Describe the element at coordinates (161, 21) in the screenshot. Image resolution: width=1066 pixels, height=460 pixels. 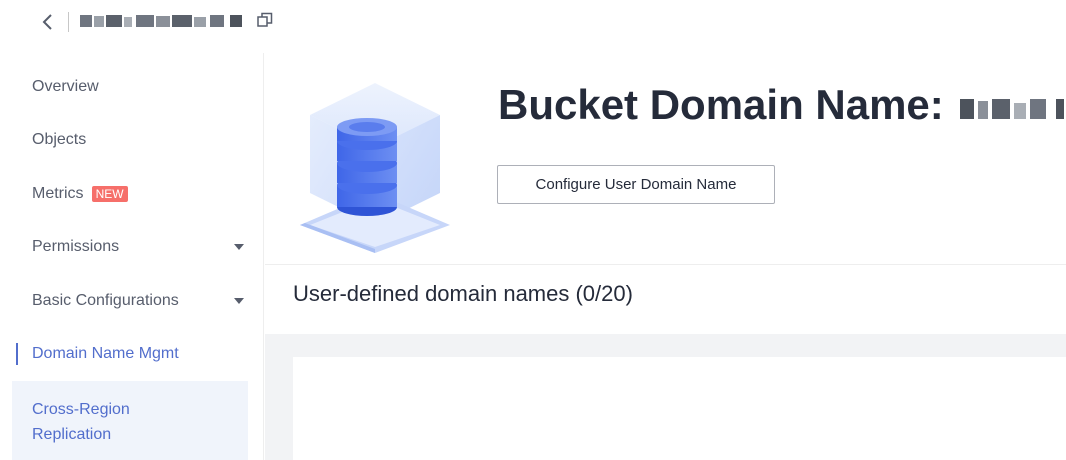
I see `bucket-name-redacted` at that location.